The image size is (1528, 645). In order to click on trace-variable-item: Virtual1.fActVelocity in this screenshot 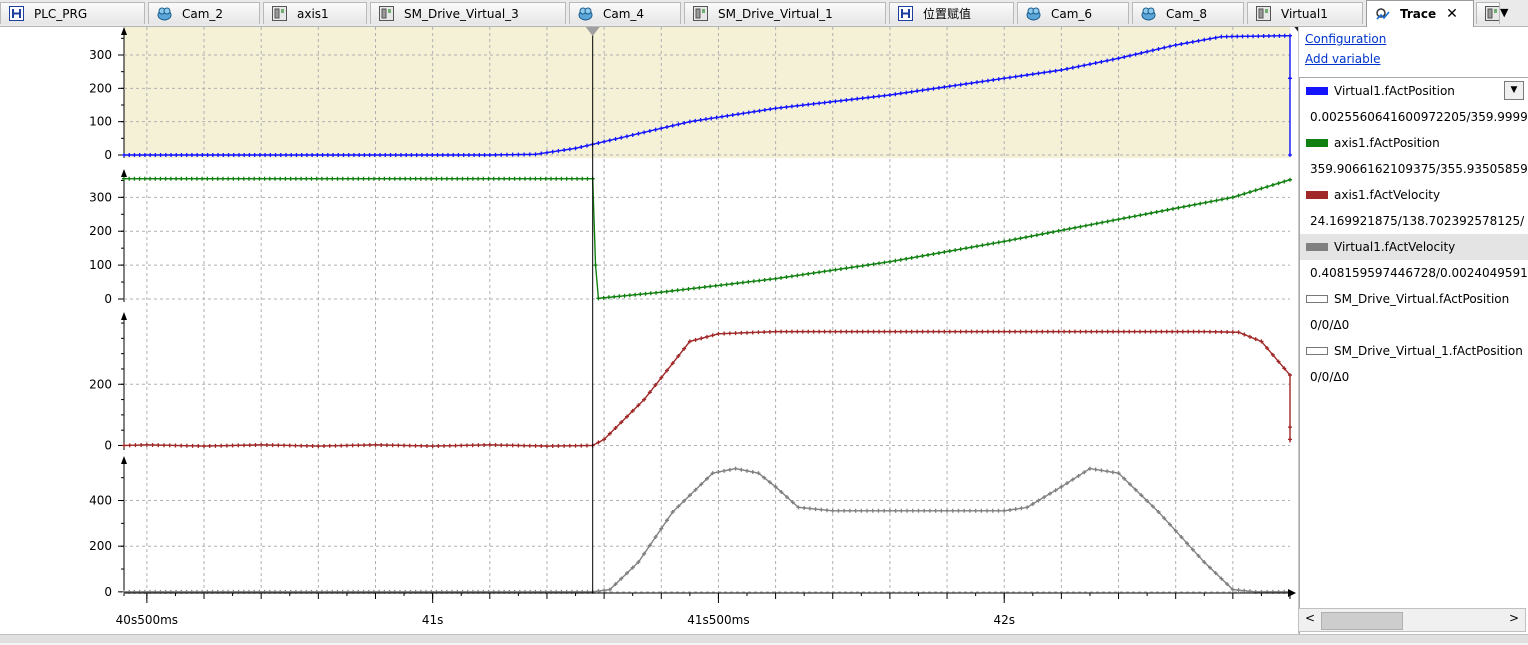, I will do `click(1414, 247)`.